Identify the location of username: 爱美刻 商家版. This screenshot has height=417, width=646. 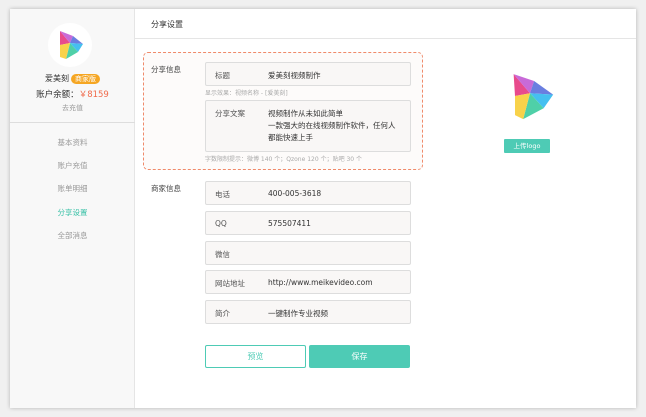
(72, 78).